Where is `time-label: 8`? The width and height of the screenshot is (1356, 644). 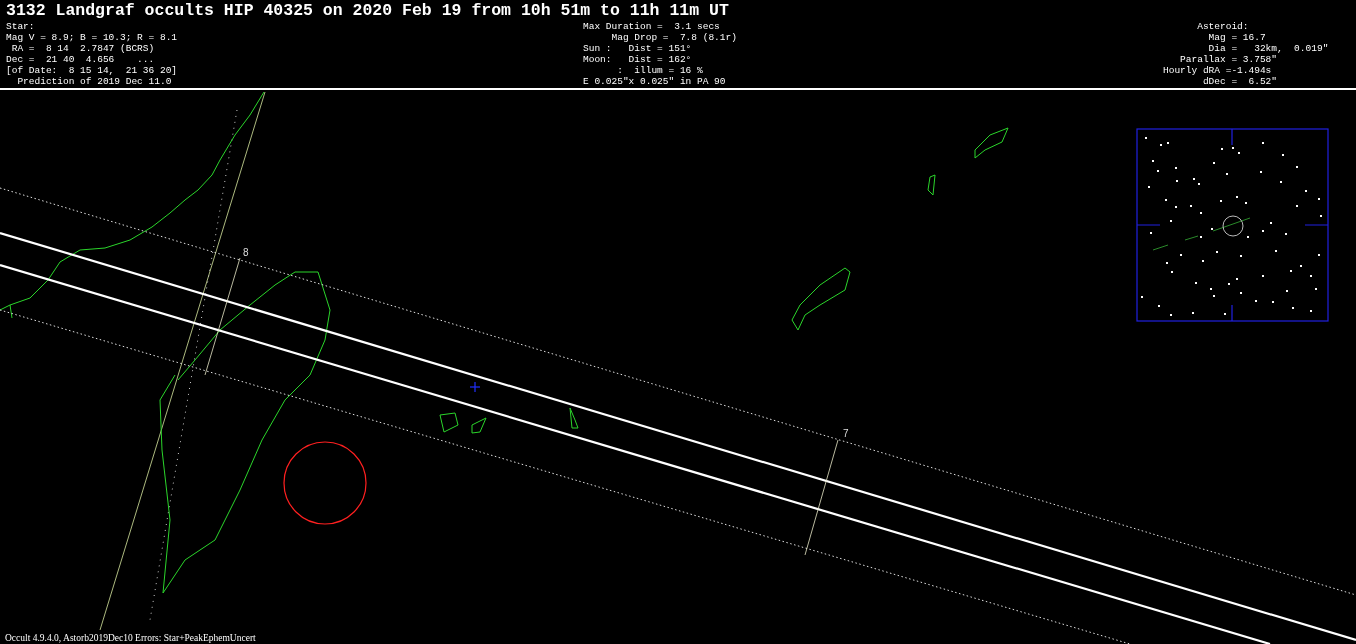 time-label: 8 is located at coordinates (246, 252).